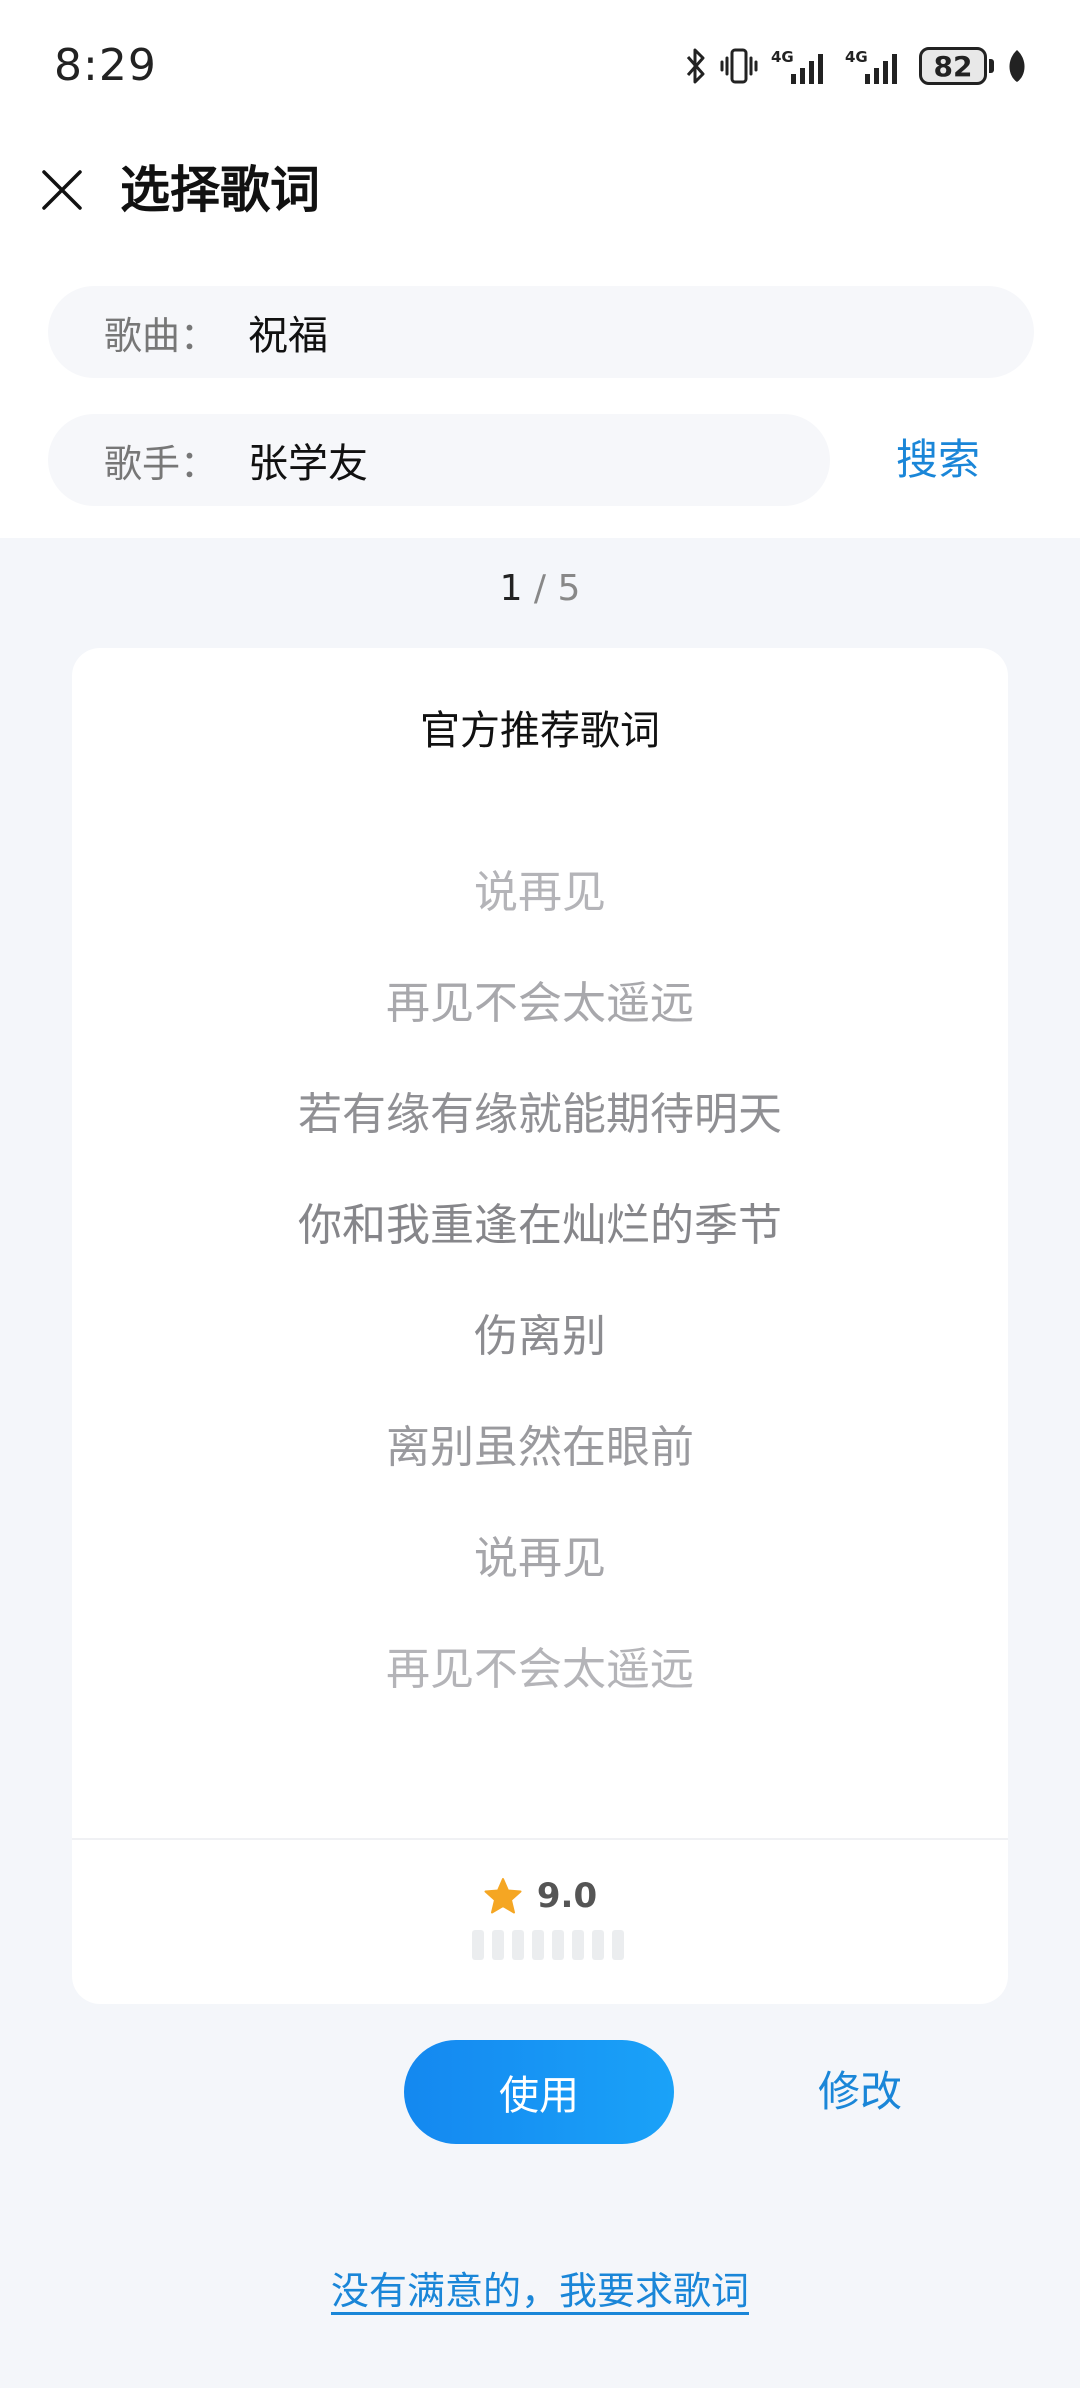  Describe the element at coordinates (567, 1896) in the screenshot. I see `rating-value: 9.0` at that location.